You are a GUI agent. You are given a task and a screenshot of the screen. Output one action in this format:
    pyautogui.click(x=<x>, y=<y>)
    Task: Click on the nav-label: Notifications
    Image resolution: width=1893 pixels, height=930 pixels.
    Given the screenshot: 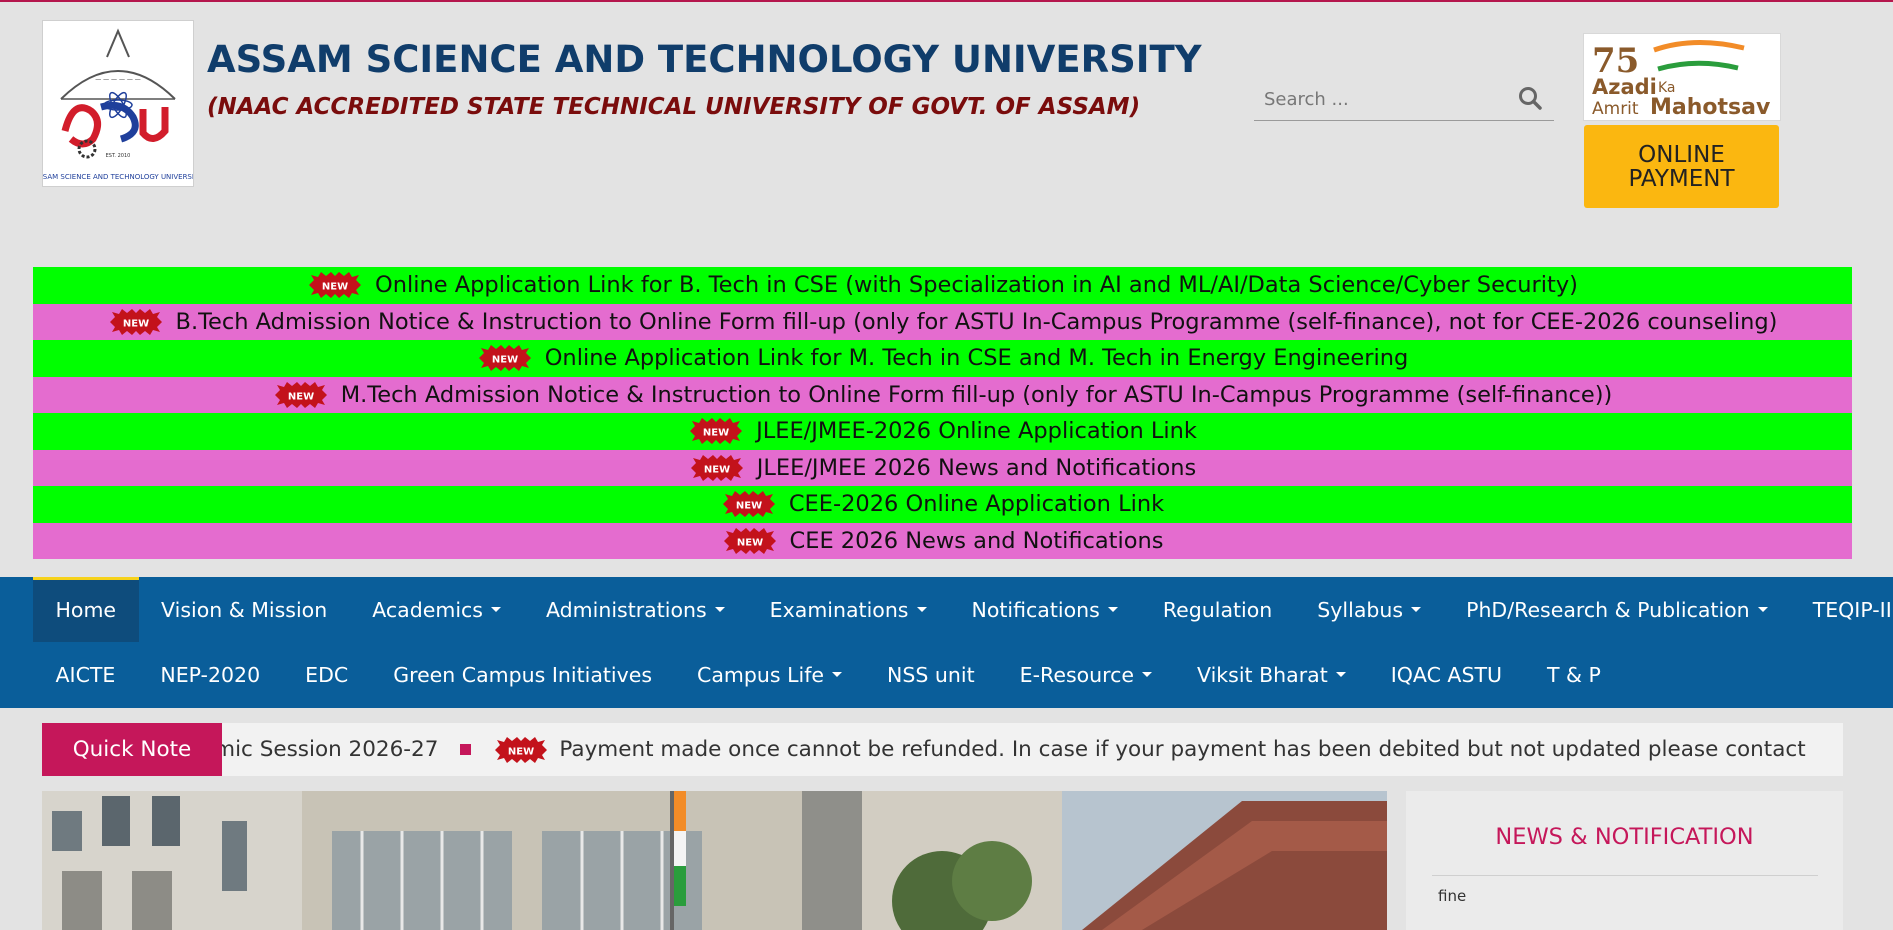 What is the action you would take?
    pyautogui.click(x=1035, y=609)
    